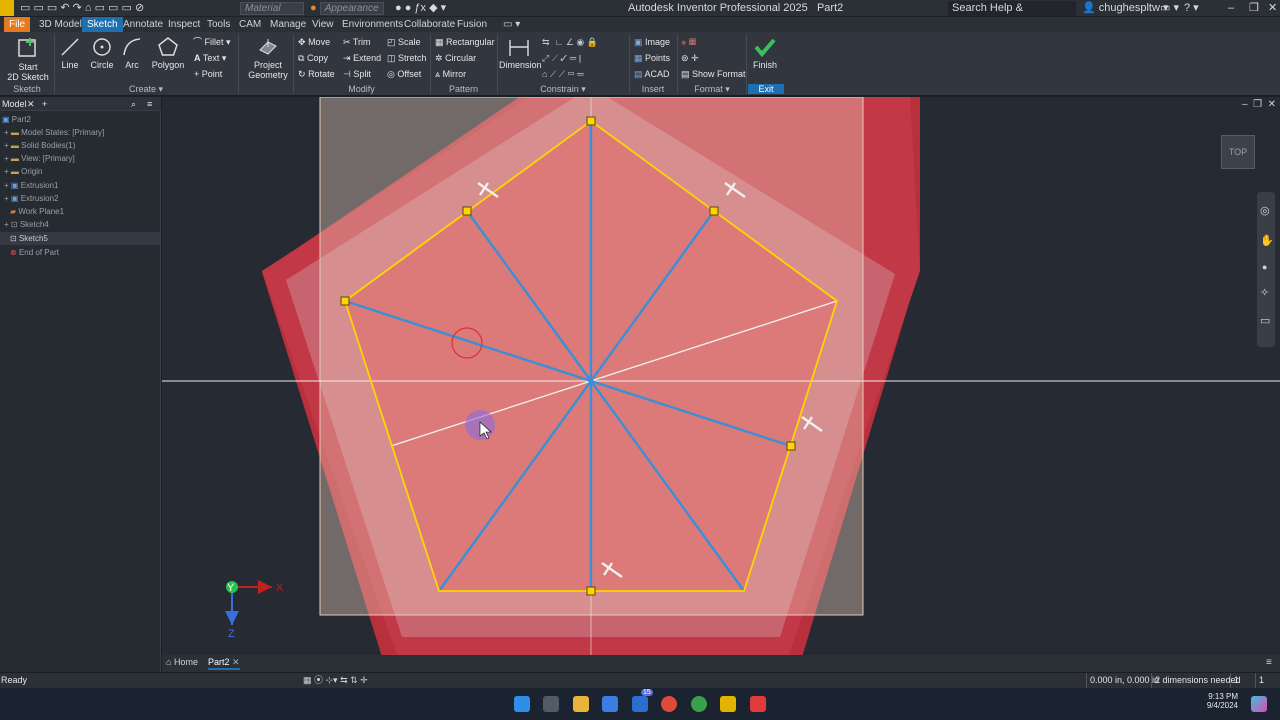 The height and width of the screenshot is (720, 1280). What do you see at coordinates (168, 53) in the screenshot?
I see `polygon-button: Polygon` at bounding box center [168, 53].